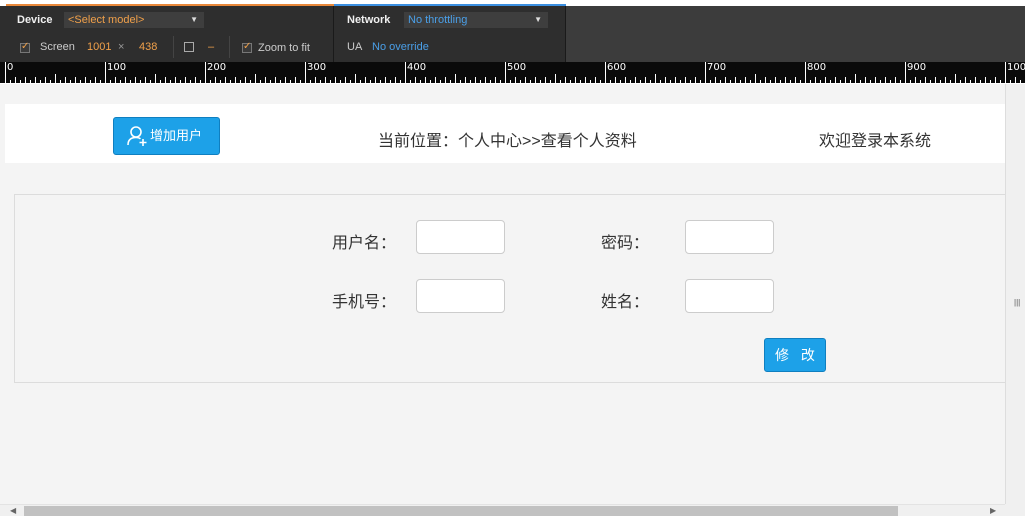 This screenshot has height=516, width=1025. Describe the element at coordinates (507, 141) in the screenshot. I see `breadcrumb: 当前位置：个人中心>>查看个人资料` at that location.